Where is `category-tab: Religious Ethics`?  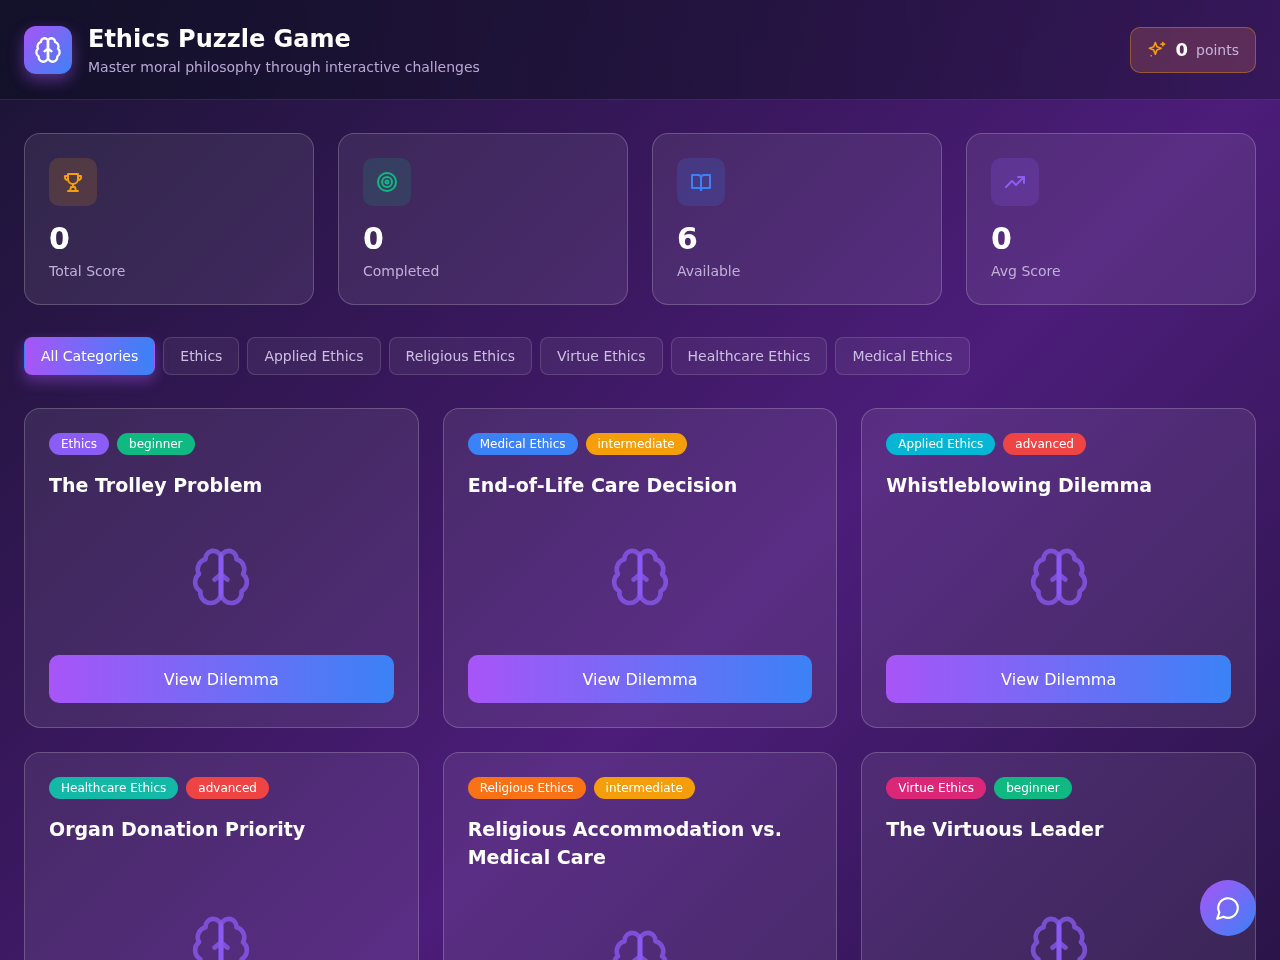
category-tab: Religious Ethics is located at coordinates (460, 356).